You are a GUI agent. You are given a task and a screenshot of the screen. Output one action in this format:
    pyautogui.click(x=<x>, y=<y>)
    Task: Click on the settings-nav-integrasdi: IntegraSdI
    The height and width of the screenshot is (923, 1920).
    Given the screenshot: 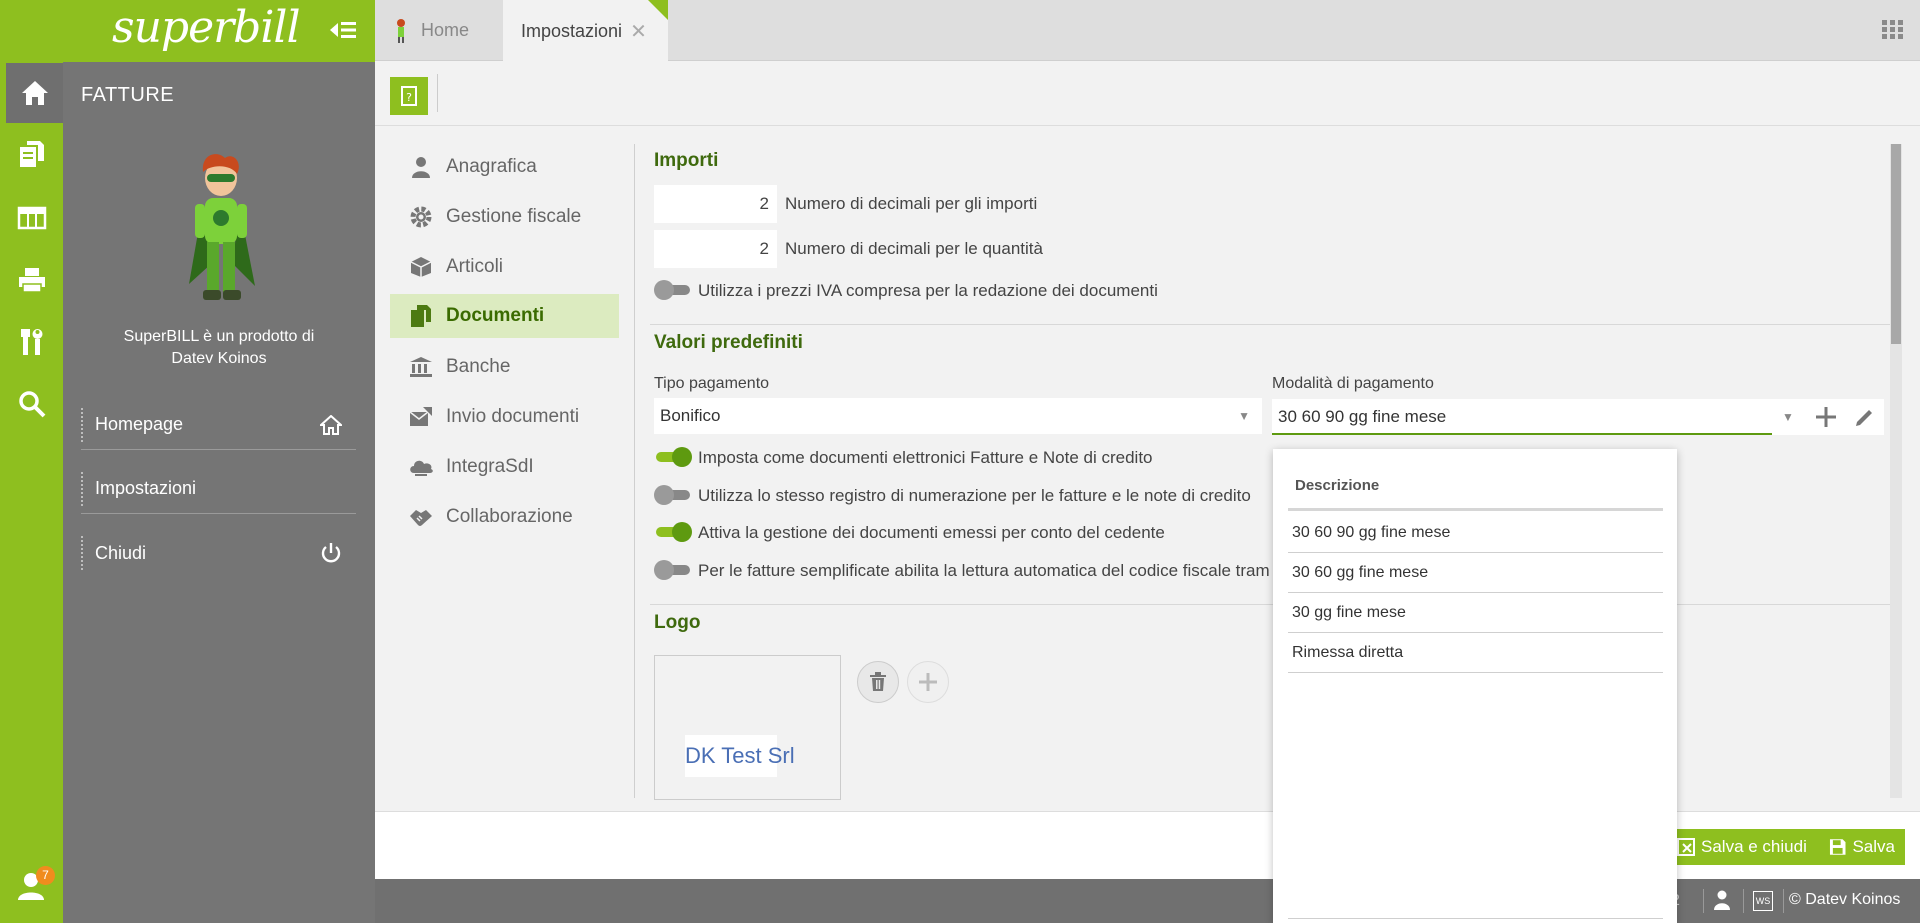 What is the action you would take?
    pyautogui.click(x=504, y=467)
    